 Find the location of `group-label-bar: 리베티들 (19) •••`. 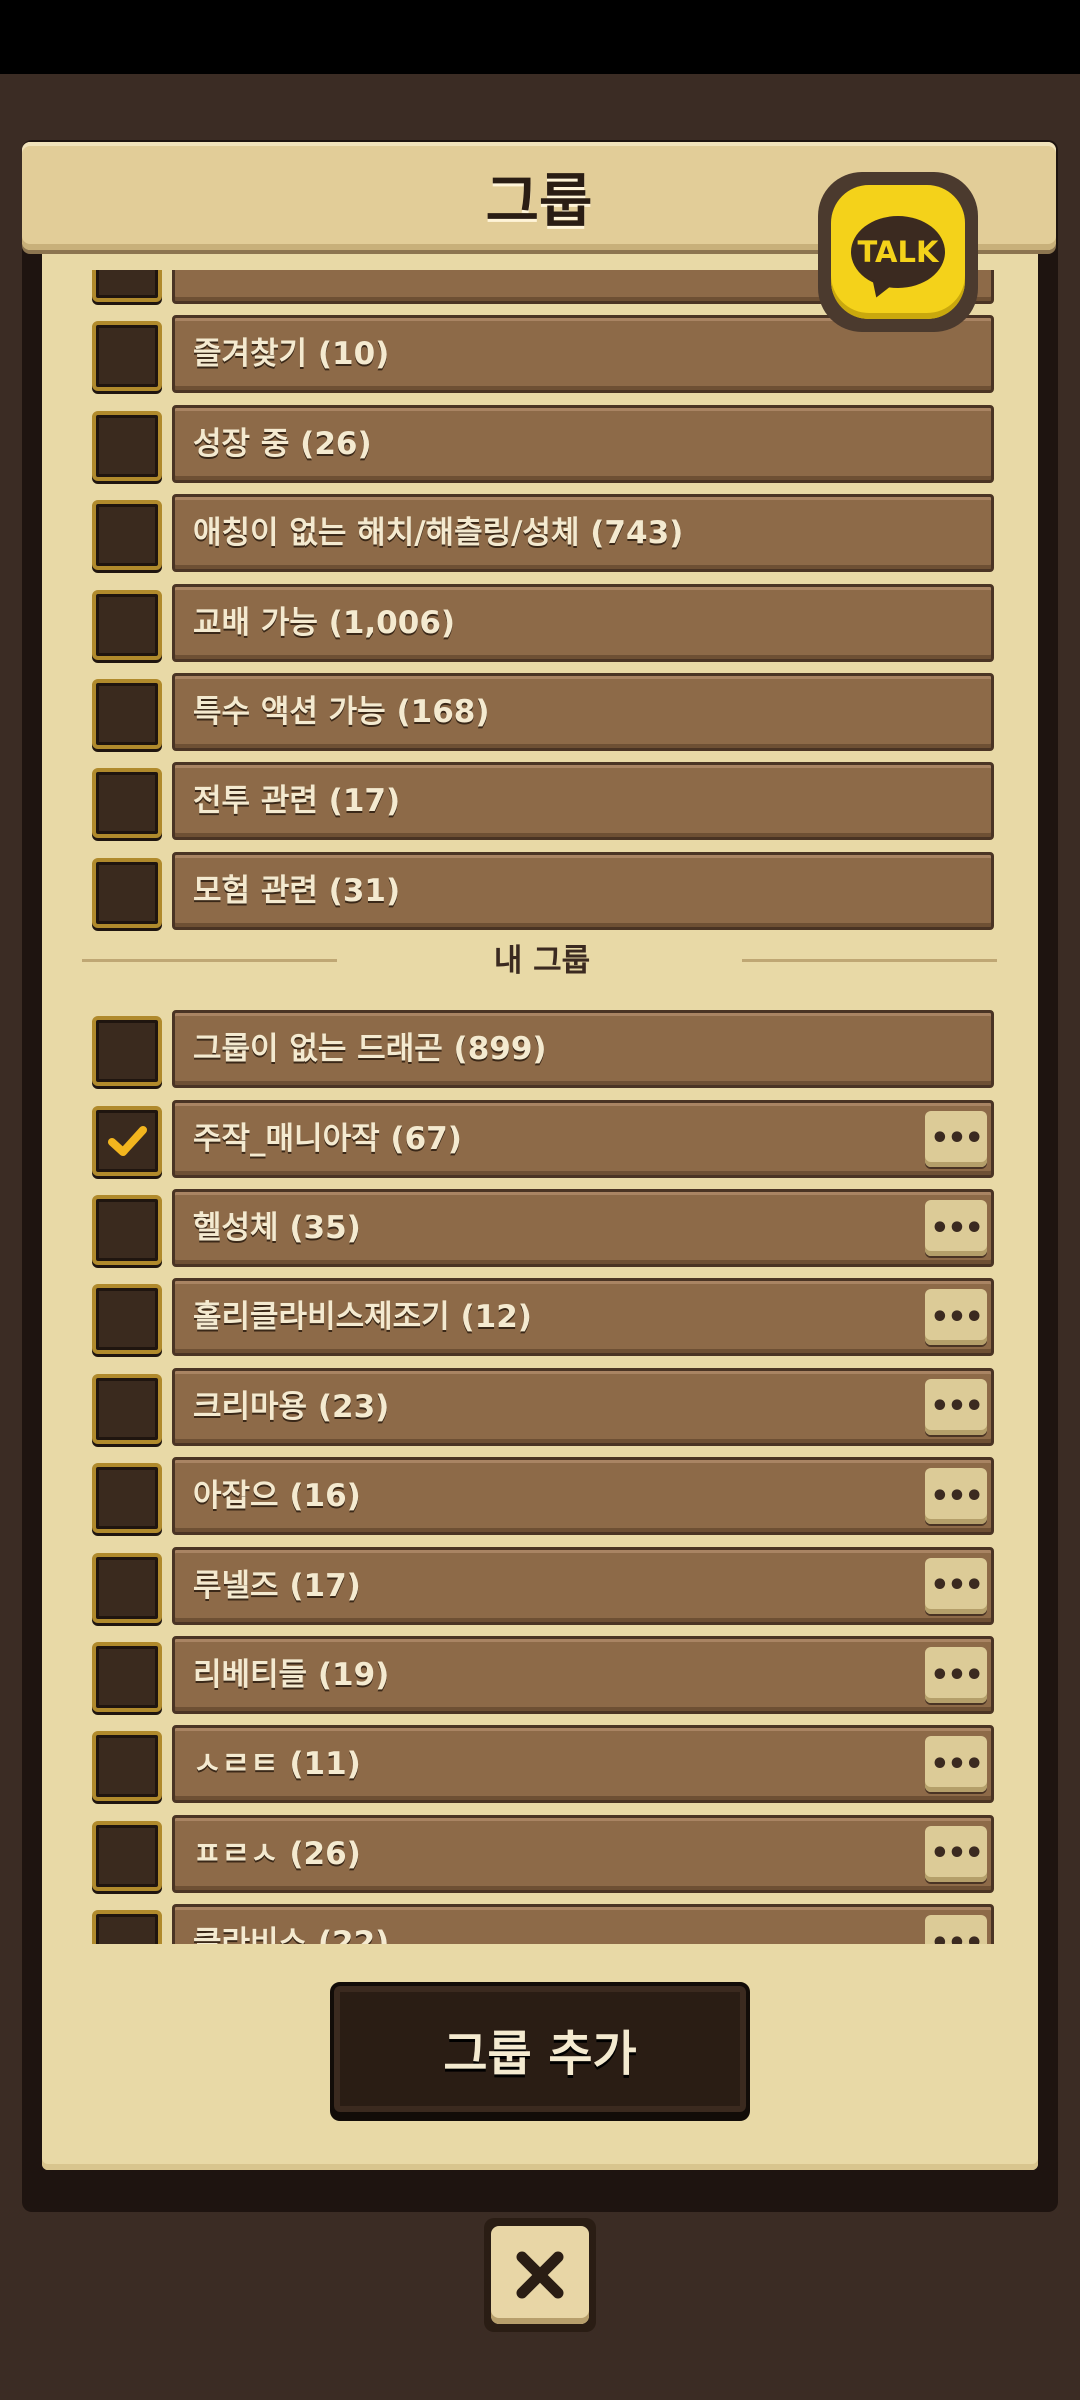

group-label-bar: 리베티들 (19) ••• is located at coordinates (583, 1675).